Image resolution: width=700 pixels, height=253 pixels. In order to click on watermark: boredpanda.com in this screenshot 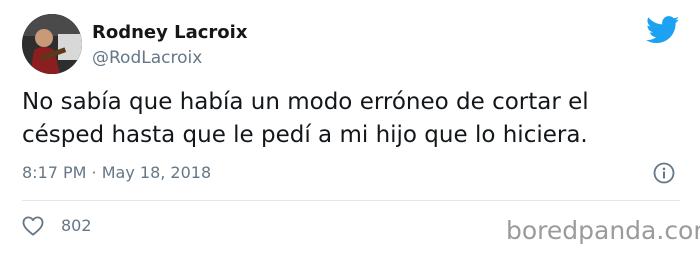, I will do `click(603, 230)`.